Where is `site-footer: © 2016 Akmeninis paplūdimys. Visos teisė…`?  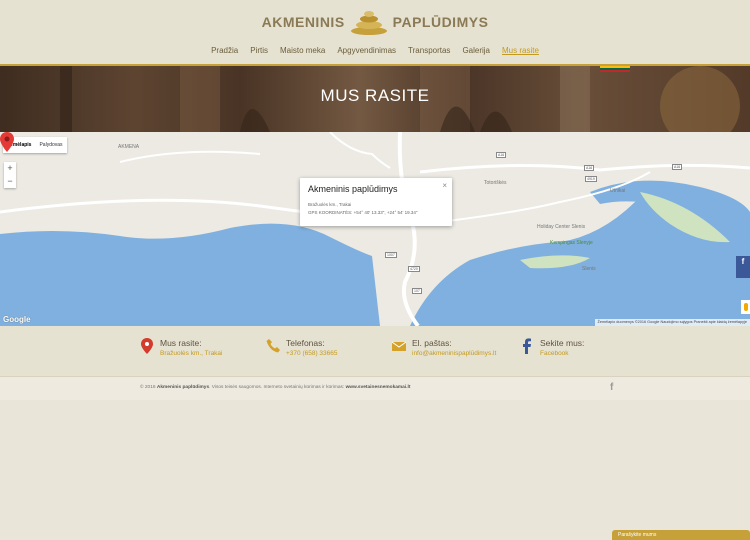 site-footer: © 2016 Akmeninis paplūdimys. Visos teisė… is located at coordinates (375, 388).